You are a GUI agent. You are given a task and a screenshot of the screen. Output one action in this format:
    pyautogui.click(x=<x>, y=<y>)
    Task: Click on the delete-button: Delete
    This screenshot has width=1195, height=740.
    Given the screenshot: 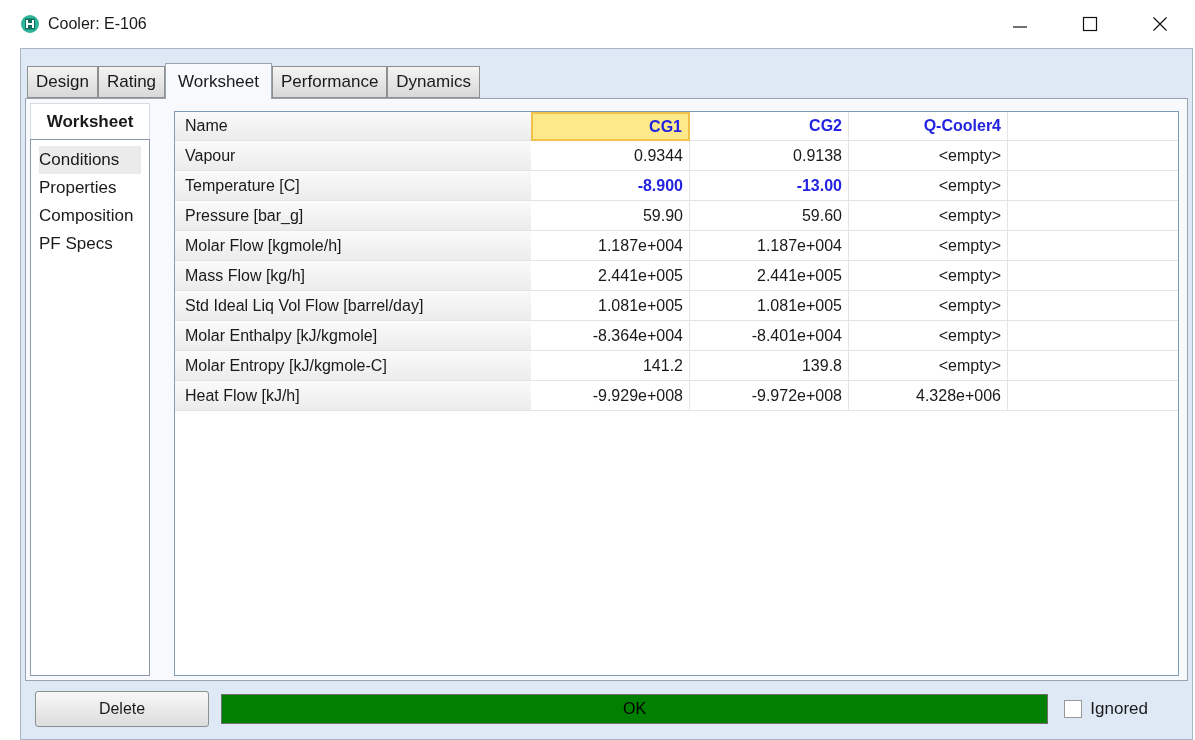 What is the action you would take?
    pyautogui.click(x=122, y=709)
    